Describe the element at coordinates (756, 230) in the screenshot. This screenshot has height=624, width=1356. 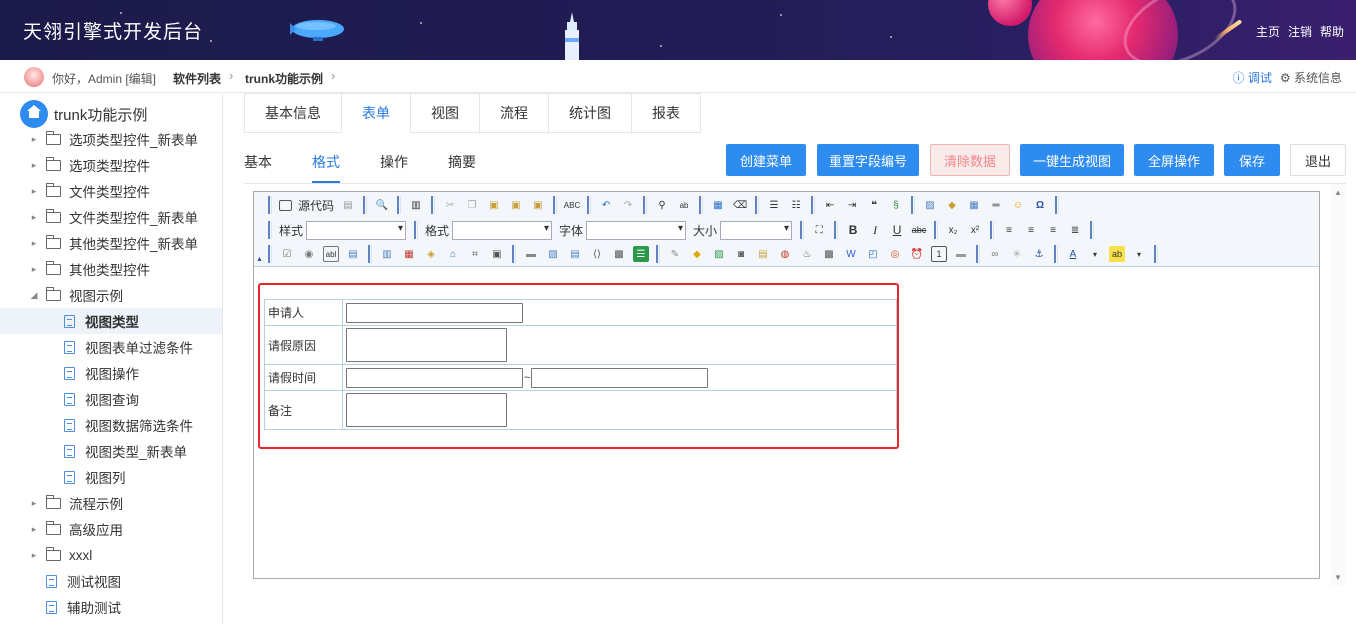
I see `size-select` at that location.